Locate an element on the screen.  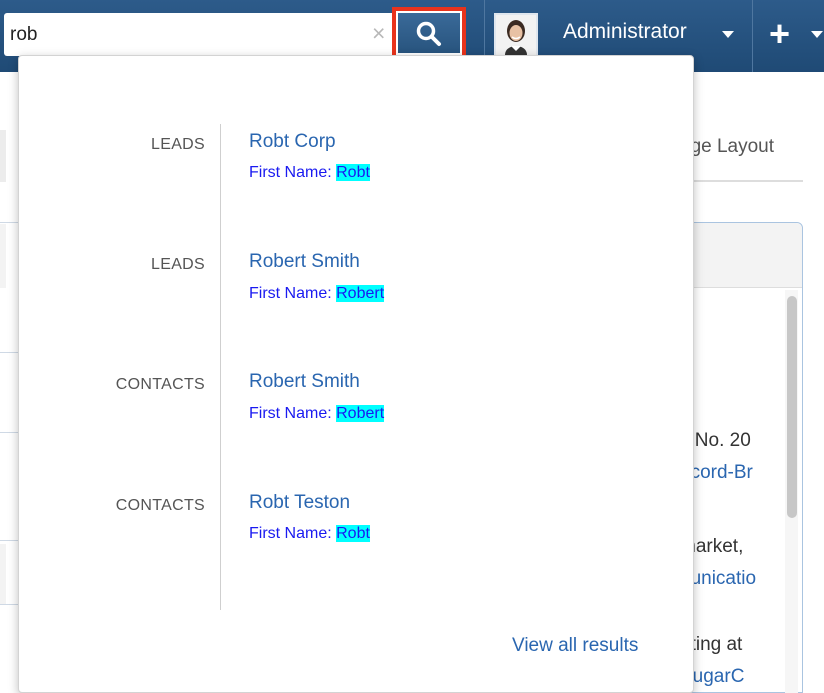
search-icon is located at coordinates (428, 33).